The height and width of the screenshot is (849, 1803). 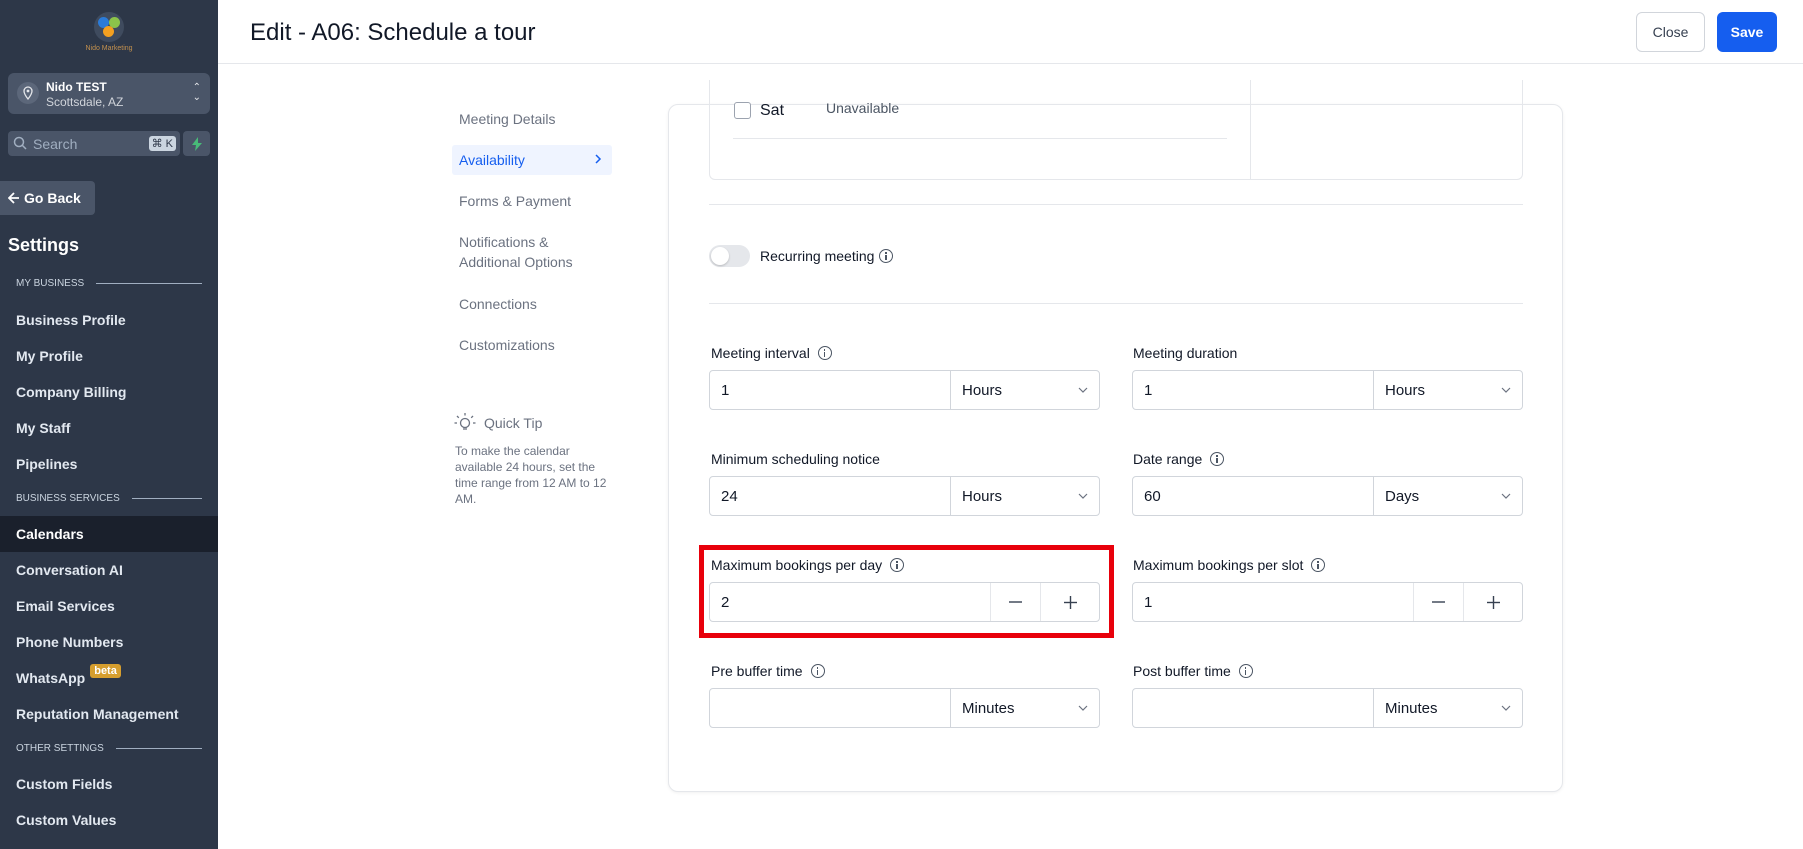 What do you see at coordinates (109, 642) in the screenshot?
I see `sidebar-item-phone-numbers: Phone Numbers` at bounding box center [109, 642].